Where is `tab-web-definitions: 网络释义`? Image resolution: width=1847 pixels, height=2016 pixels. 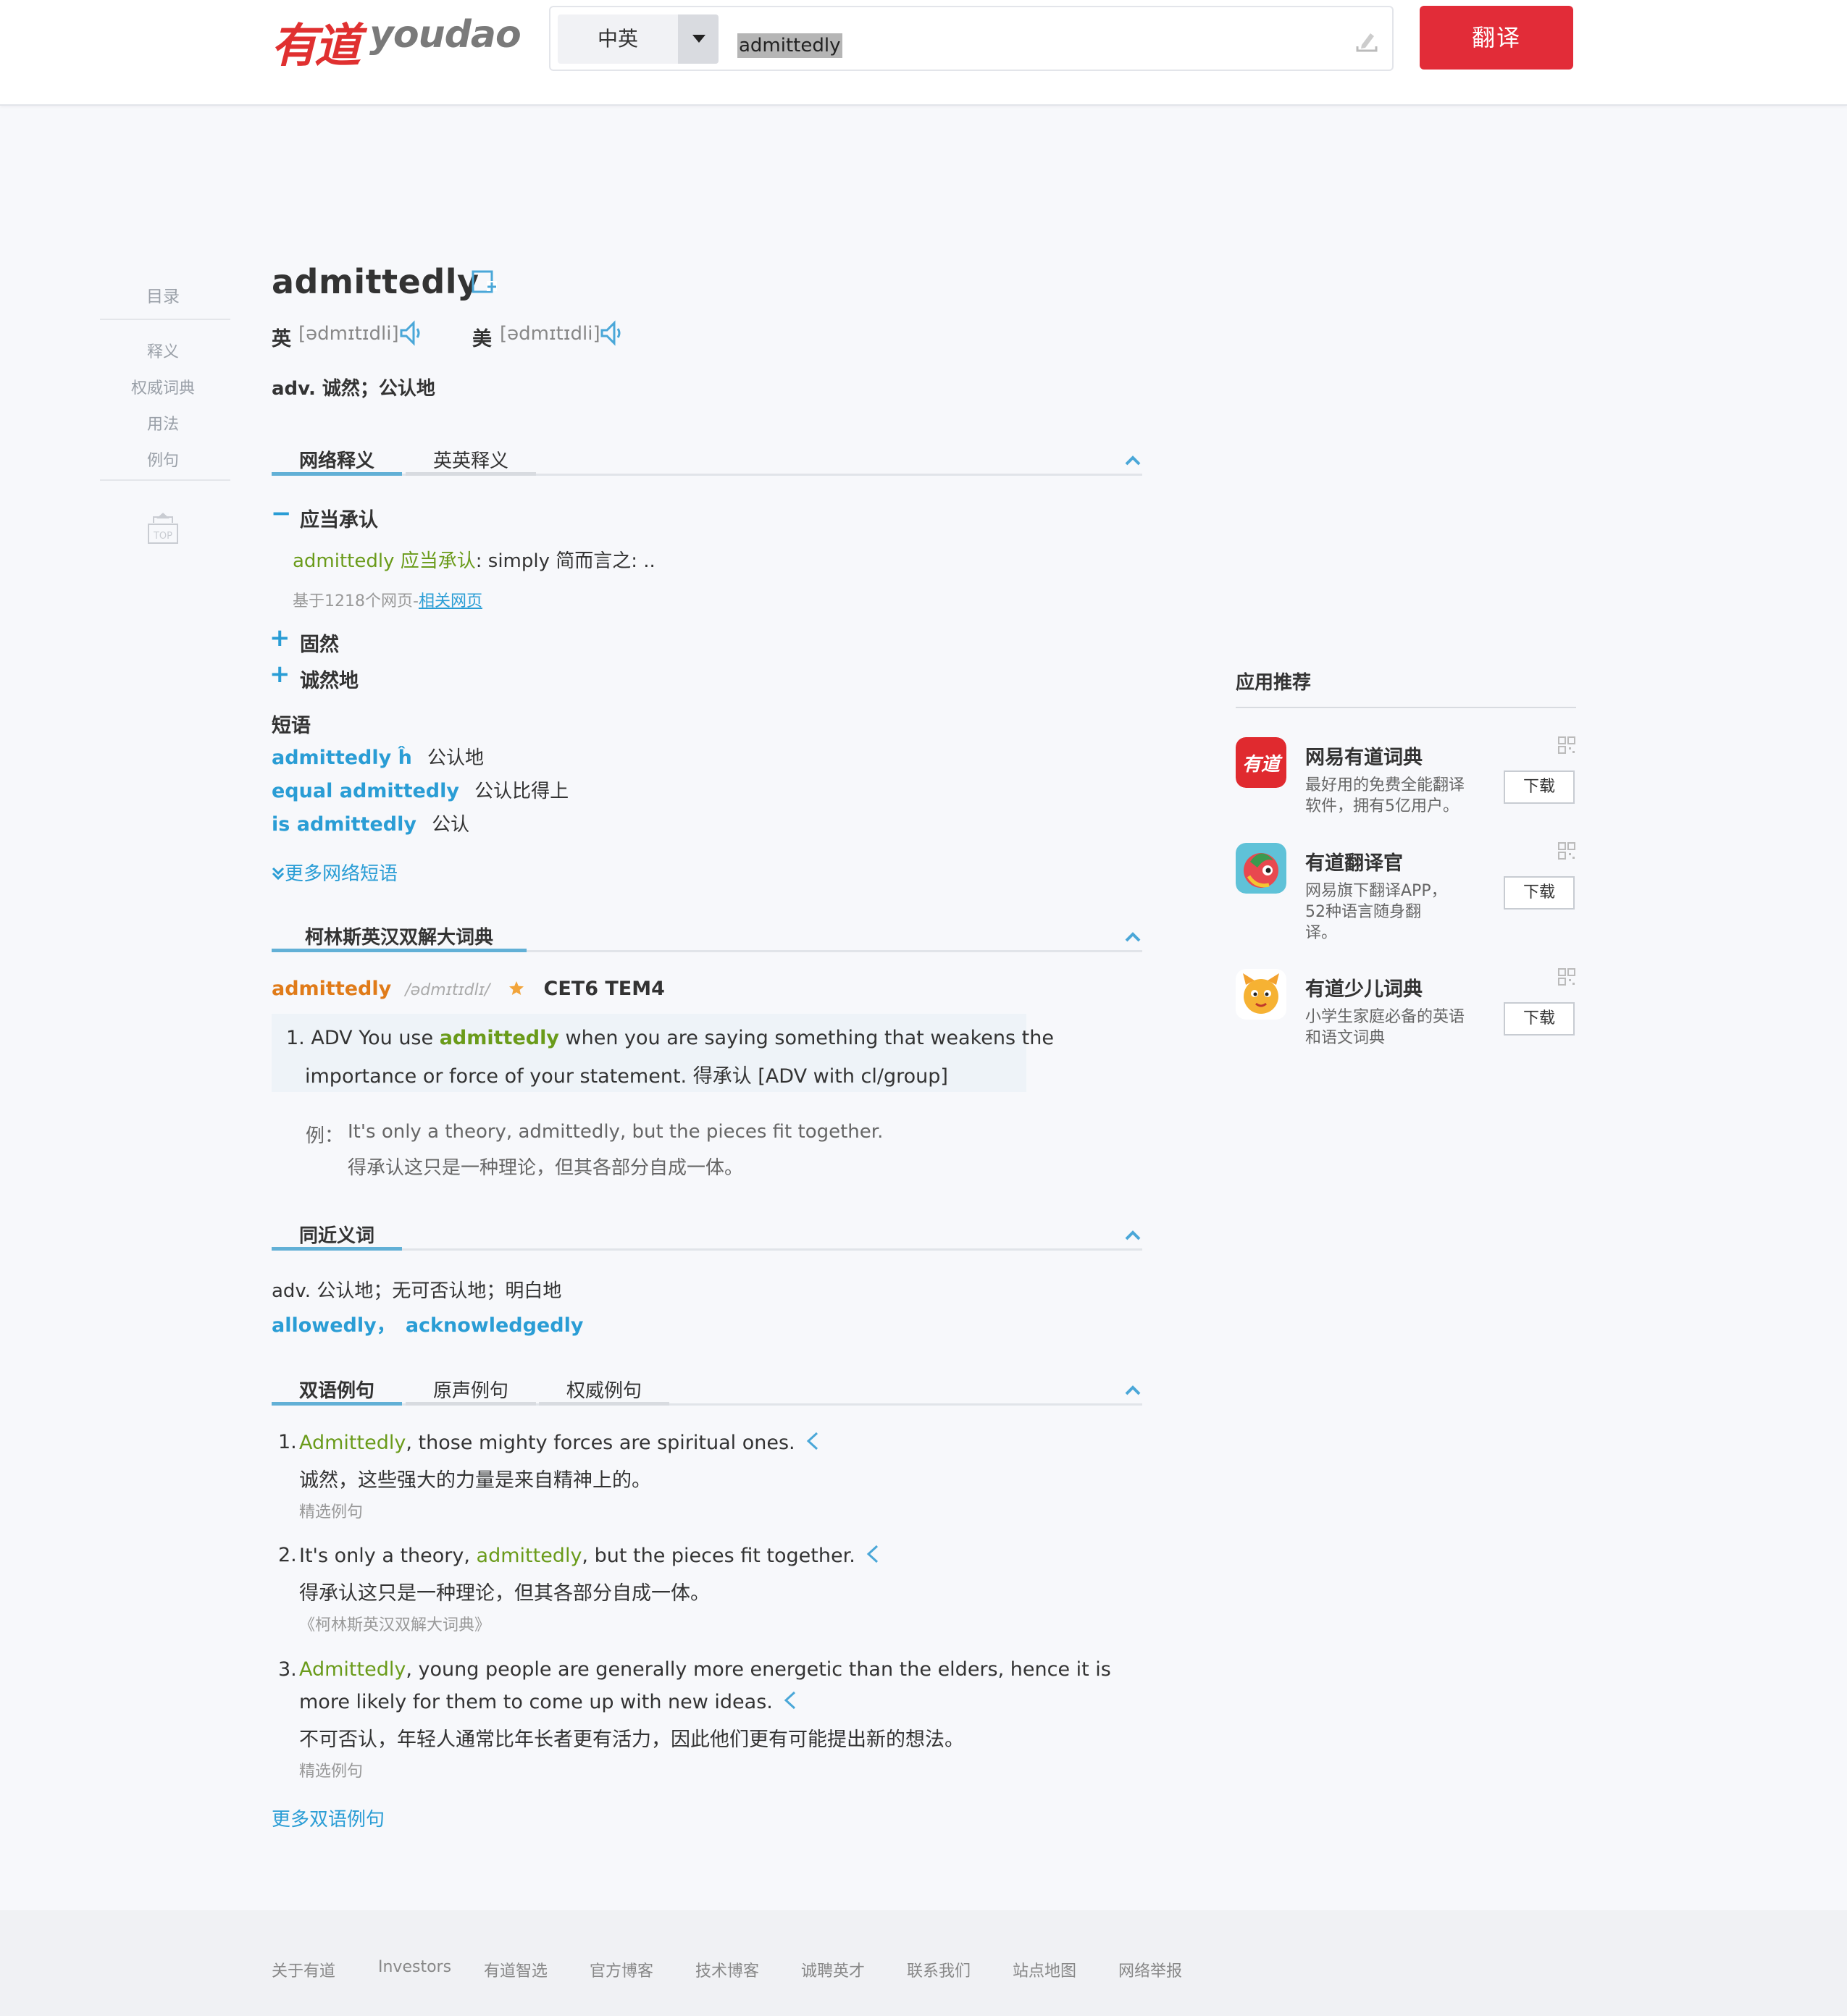 tab-web-definitions: 网络释义 is located at coordinates (337, 459).